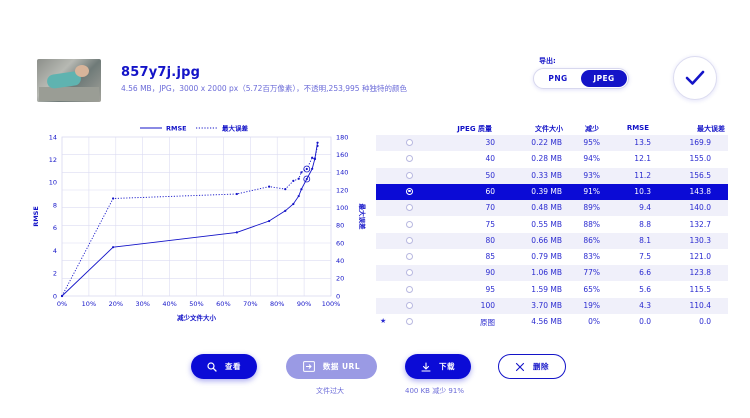 This screenshot has width=750, height=418. What do you see at coordinates (591, 191) in the screenshot?
I see `cell-reduction: 91%` at bounding box center [591, 191].